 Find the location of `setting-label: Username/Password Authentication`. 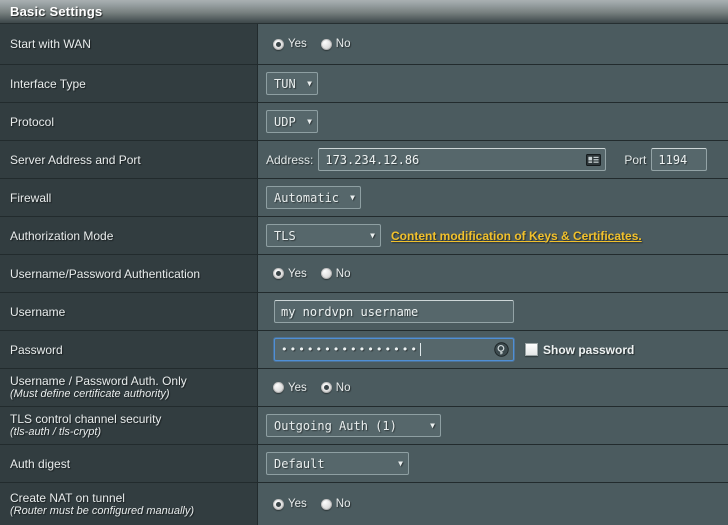

setting-label: Username/Password Authentication is located at coordinates (105, 273).